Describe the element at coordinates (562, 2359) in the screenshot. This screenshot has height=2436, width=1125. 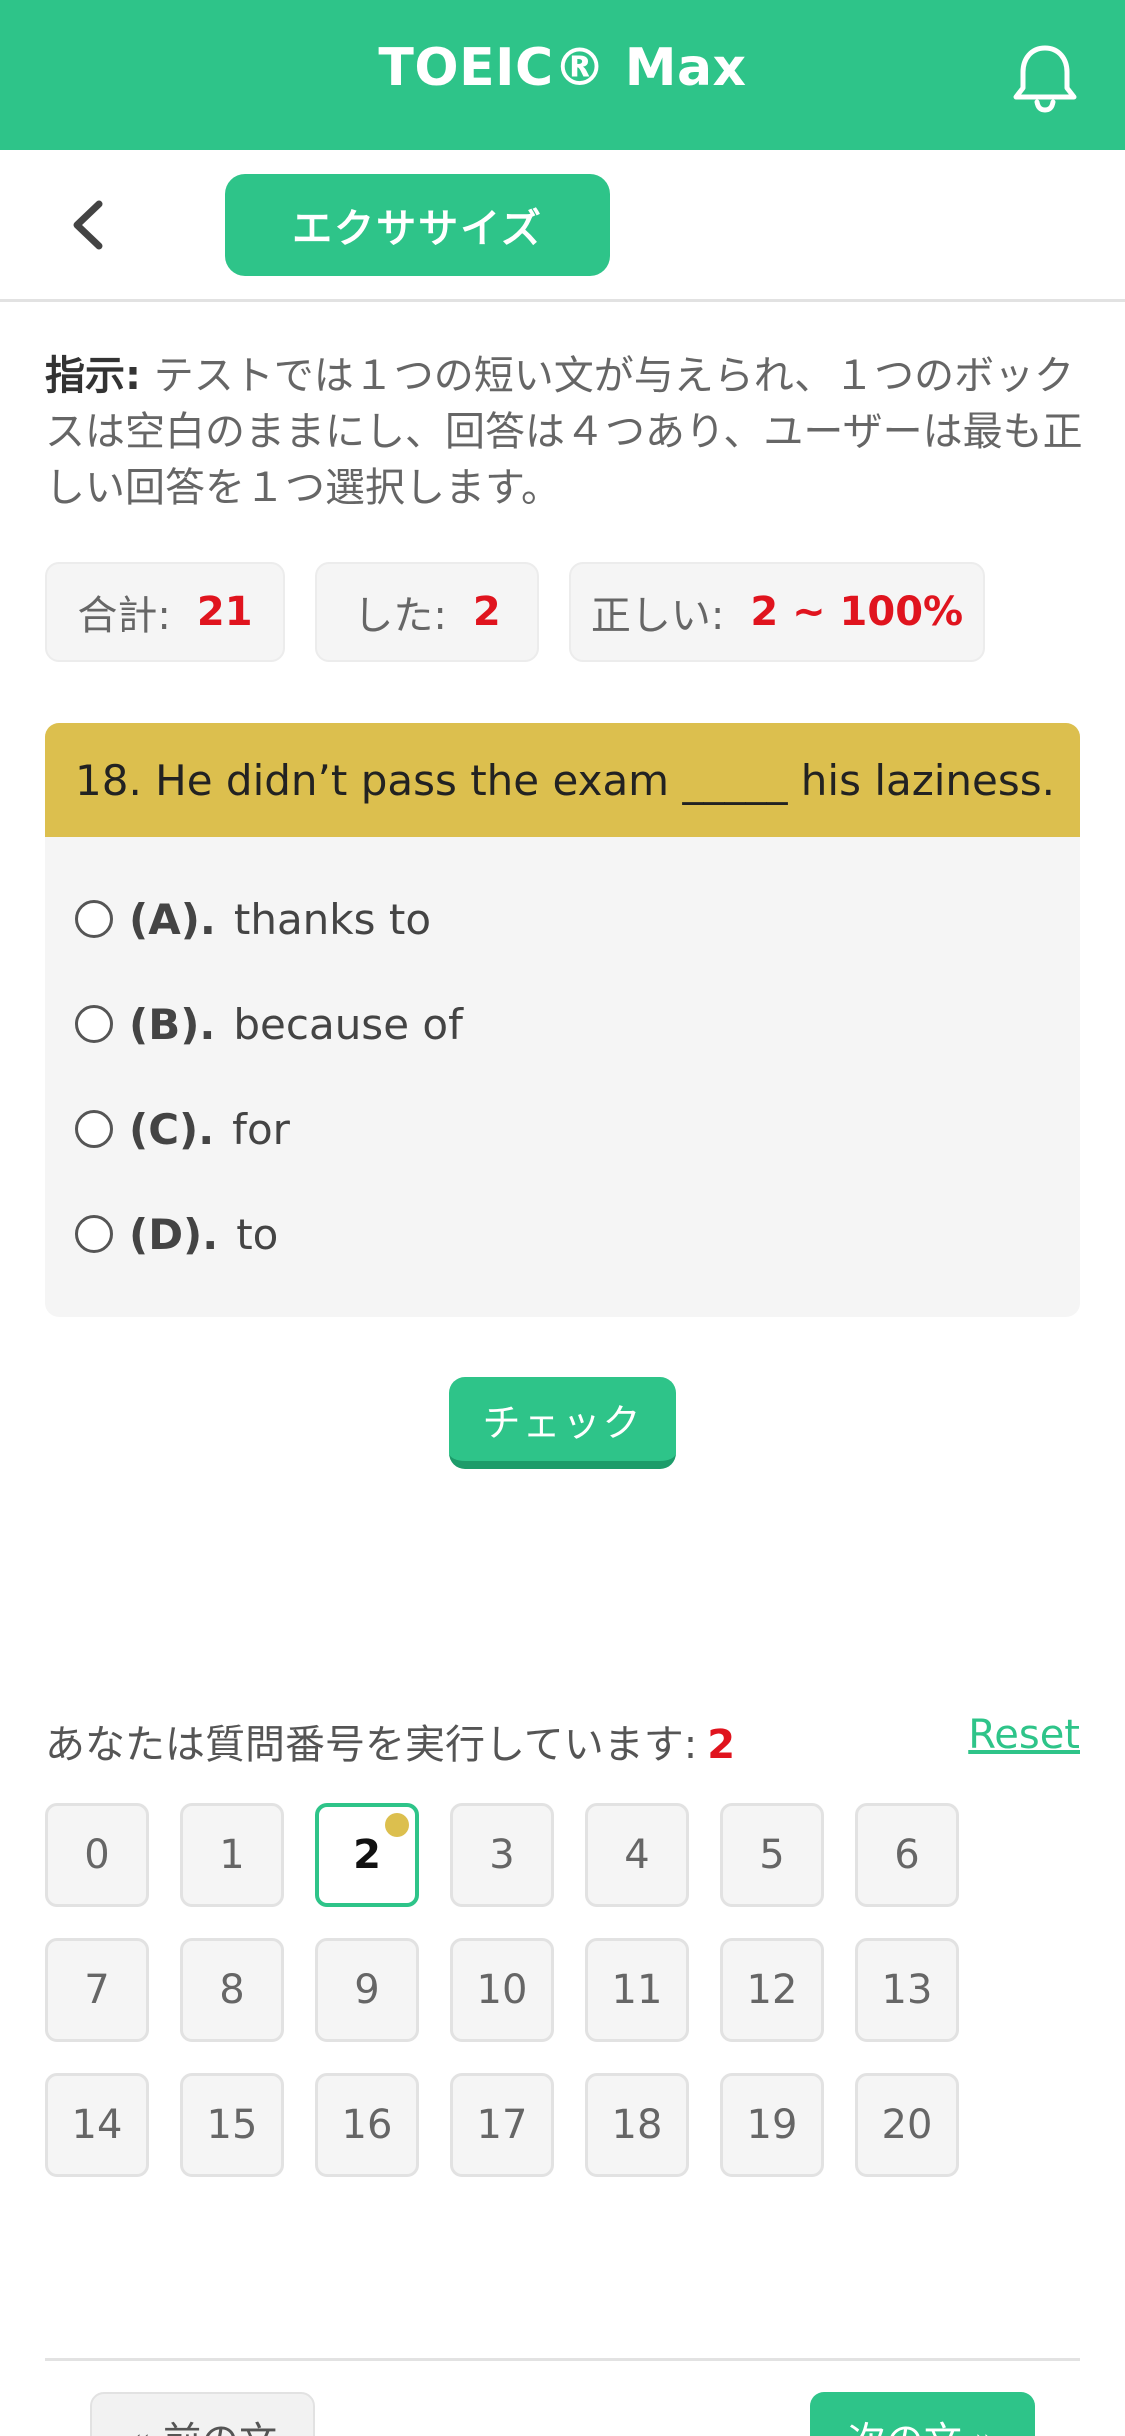
I see `footer-divider` at that location.